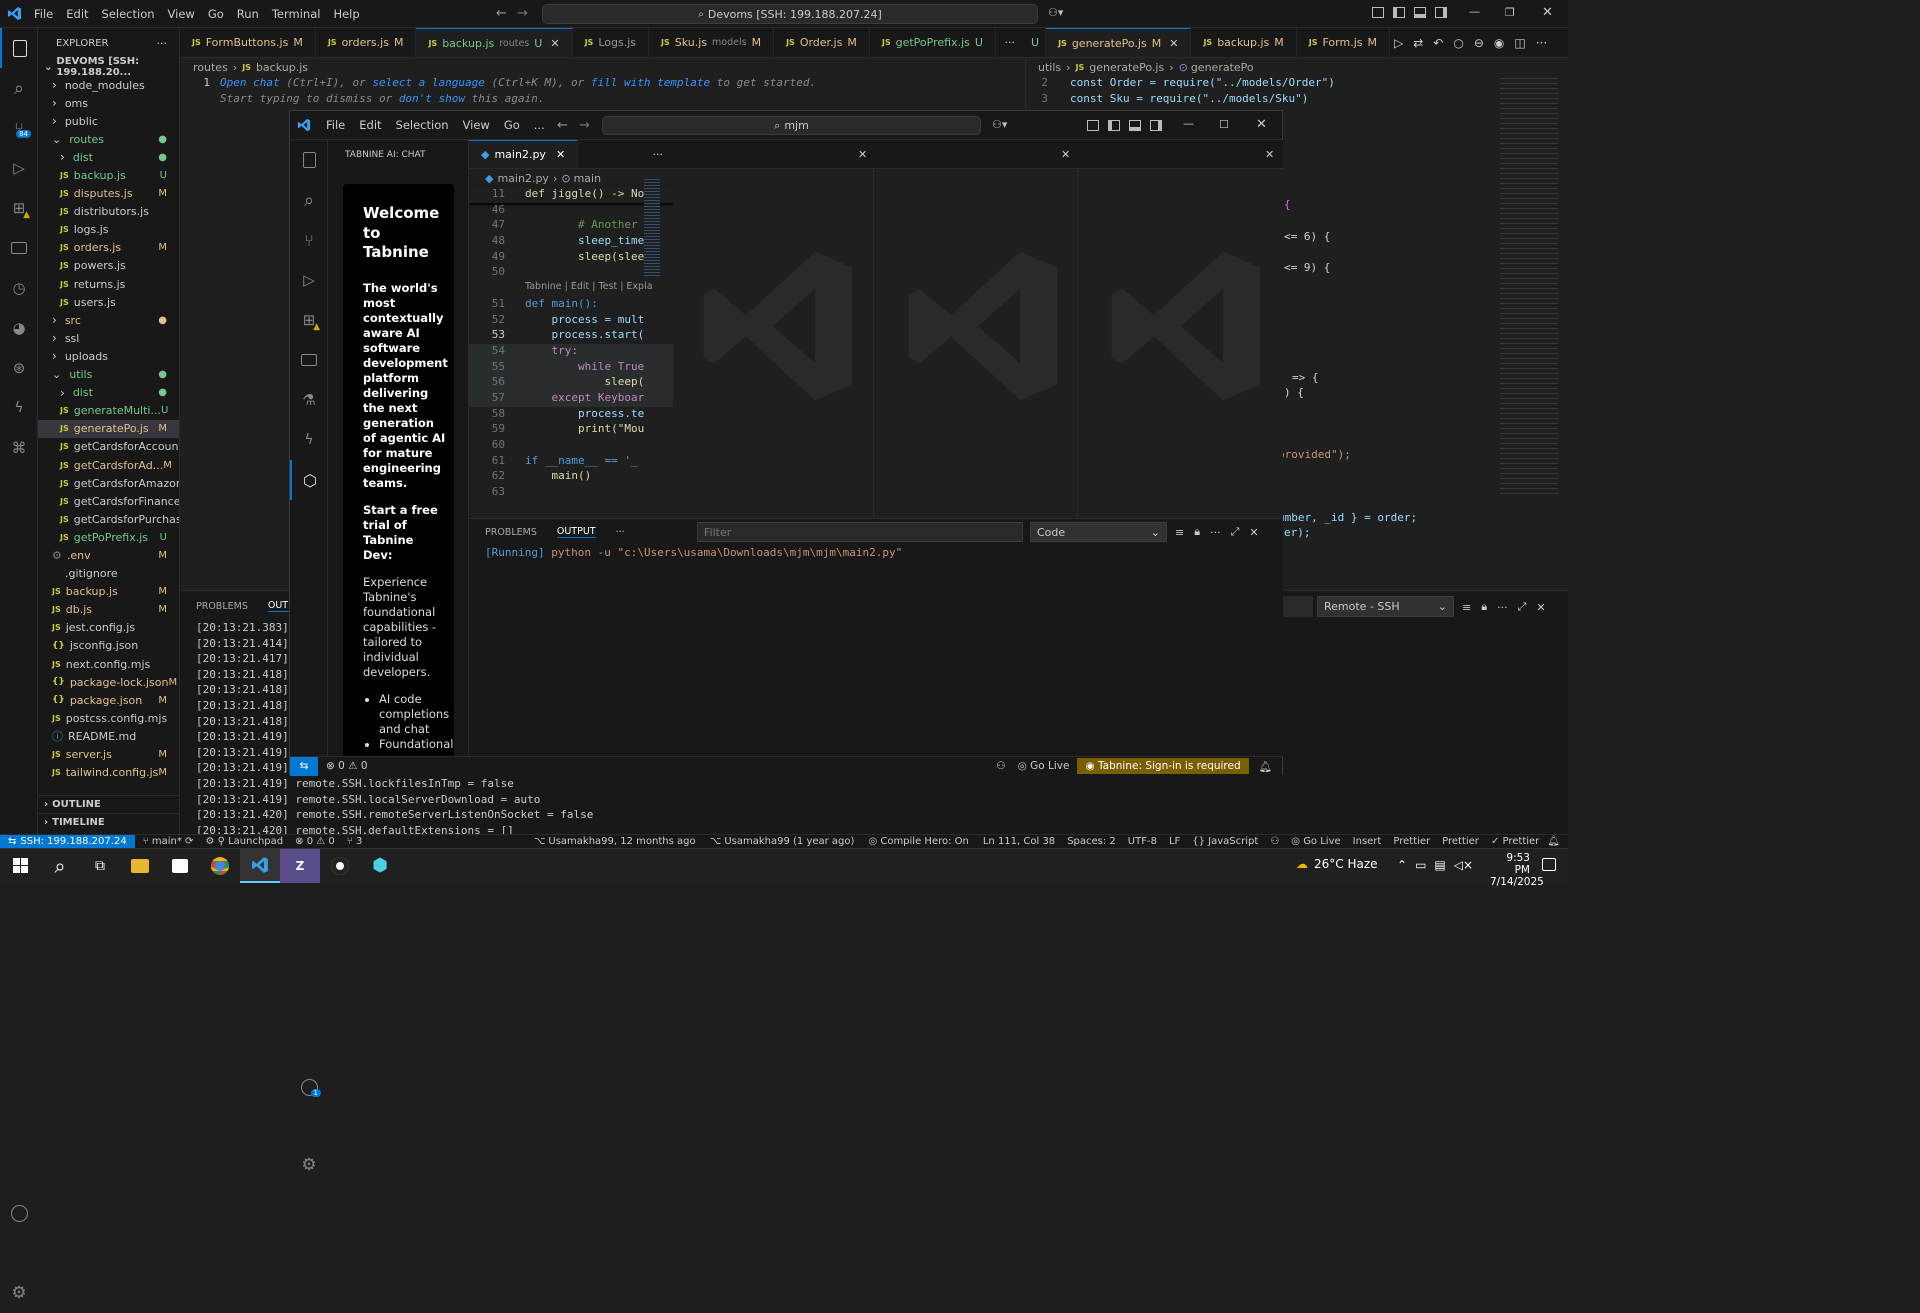 The image size is (1920, 1313). Describe the element at coordinates (19, 1293) in the screenshot. I see `manage-activity: ⚙` at that location.